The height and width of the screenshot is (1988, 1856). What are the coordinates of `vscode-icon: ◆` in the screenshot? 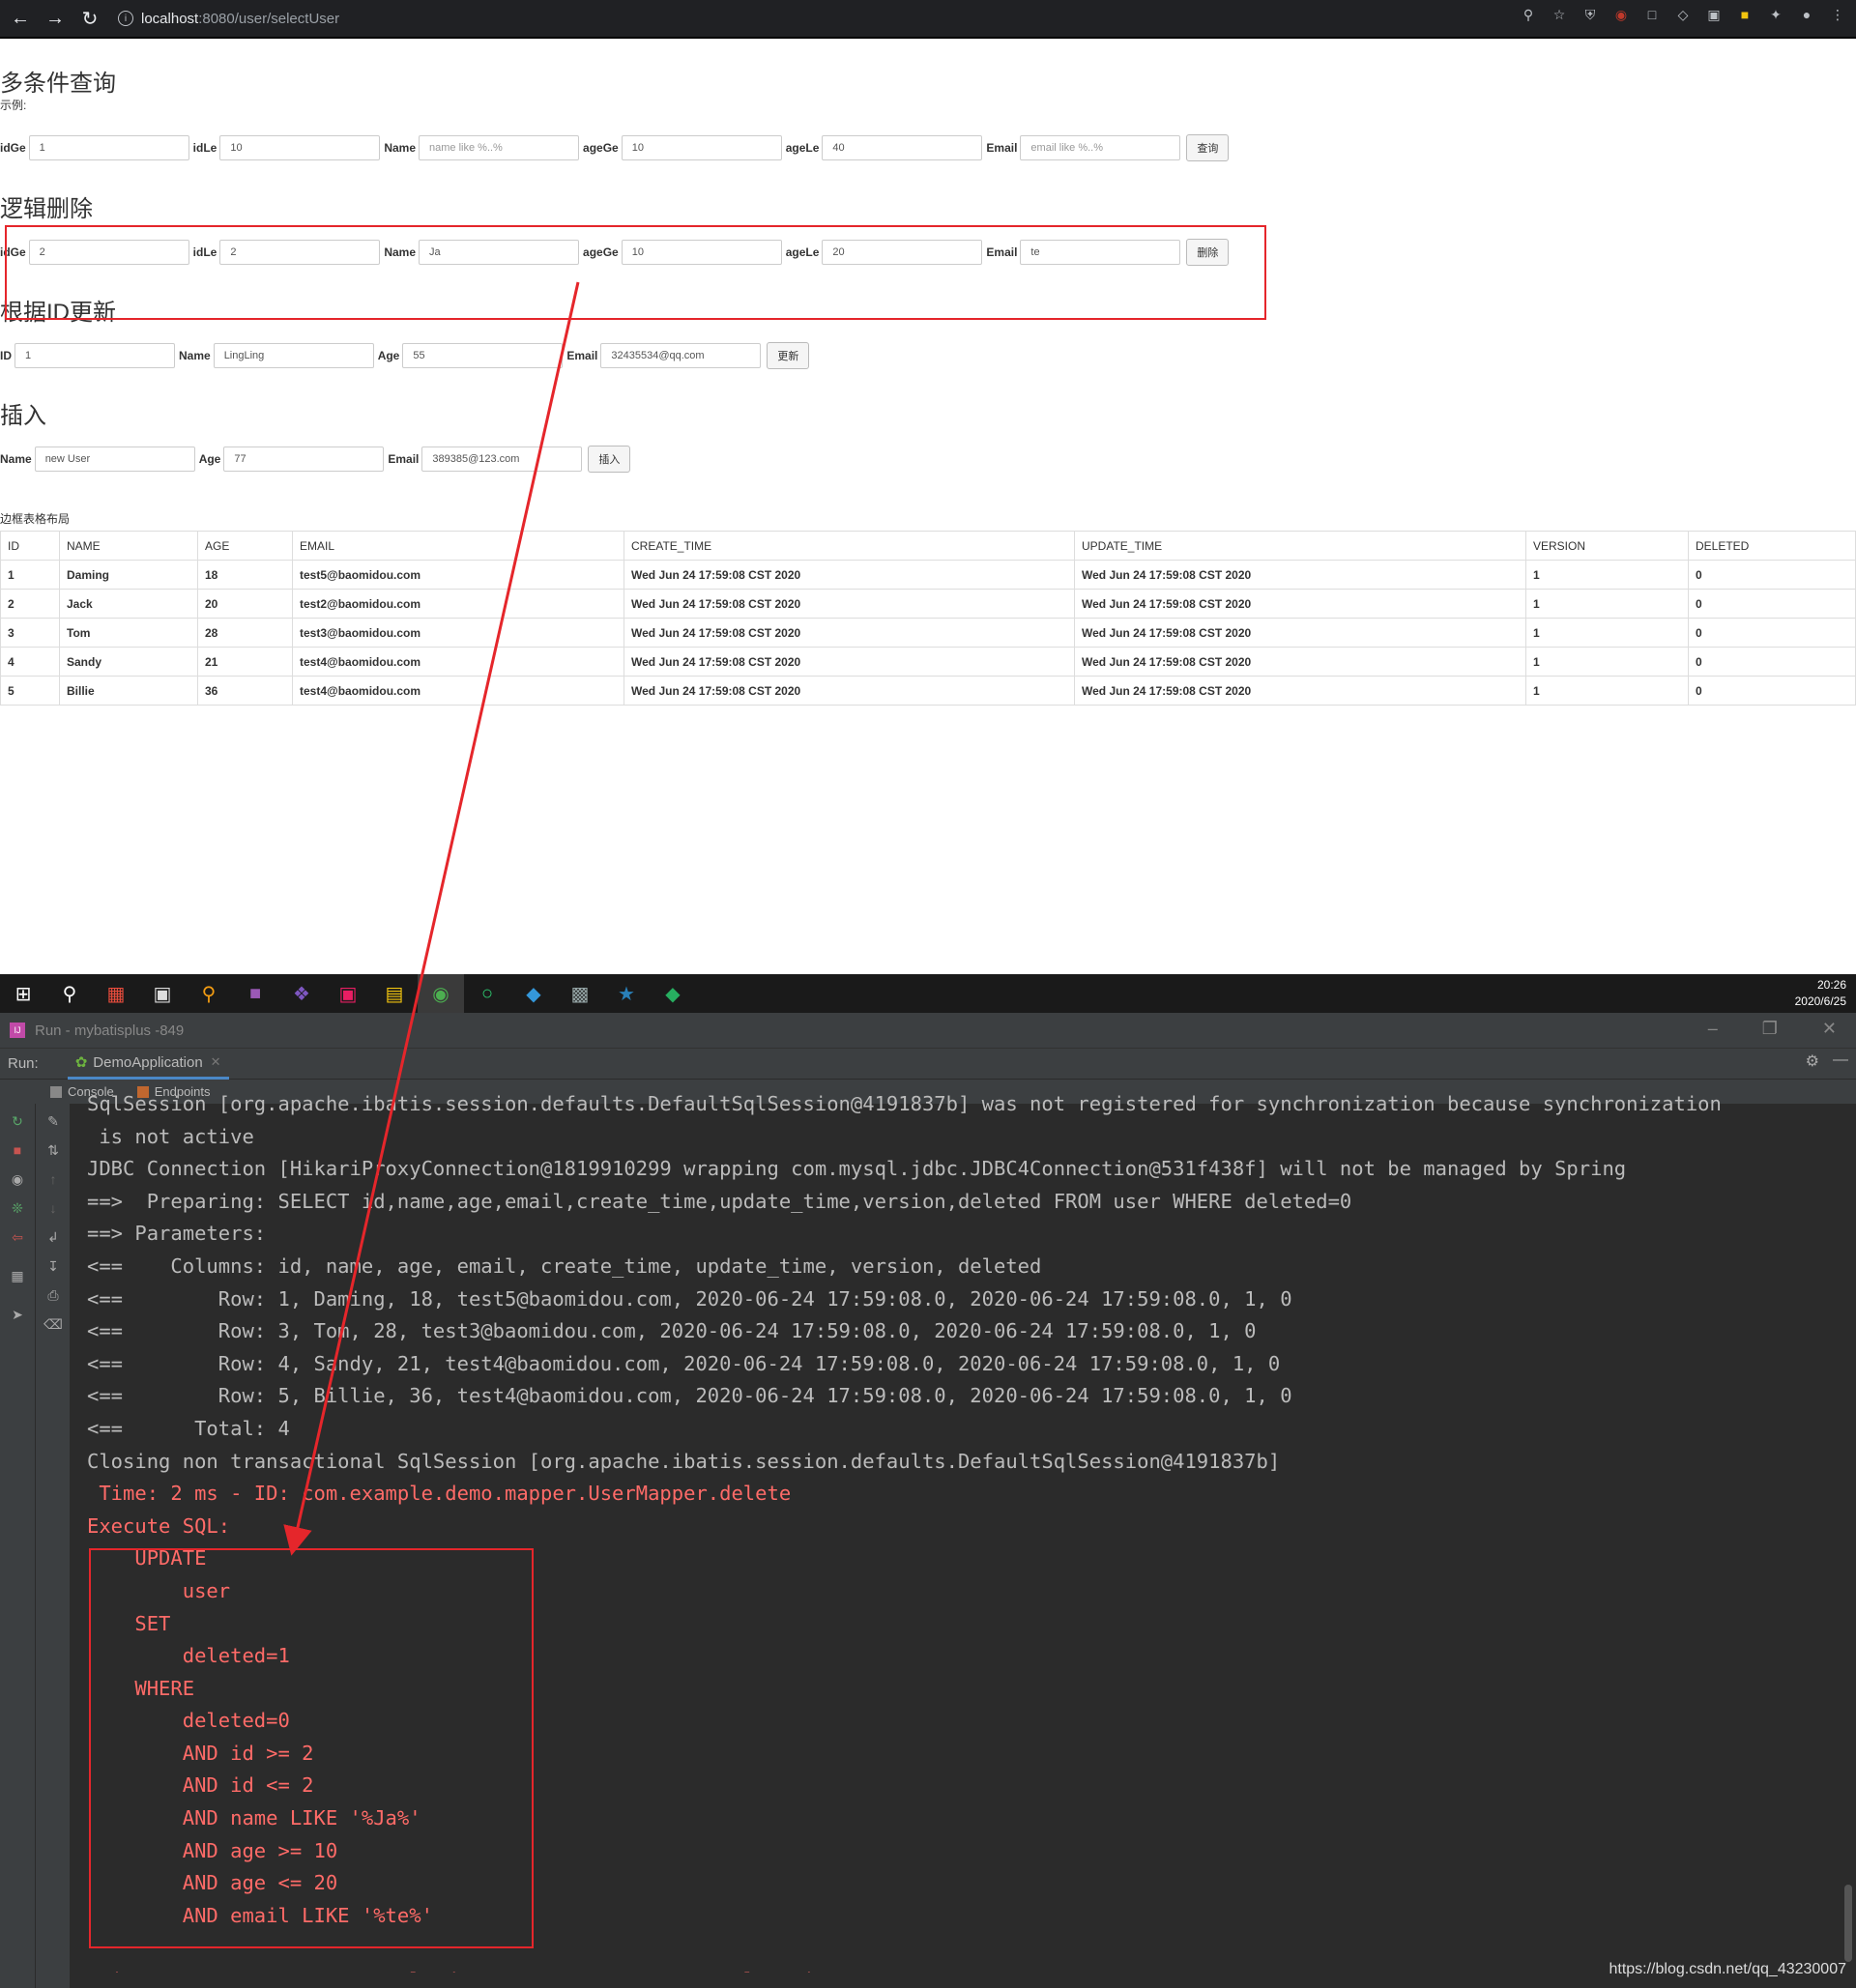 It's located at (534, 994).